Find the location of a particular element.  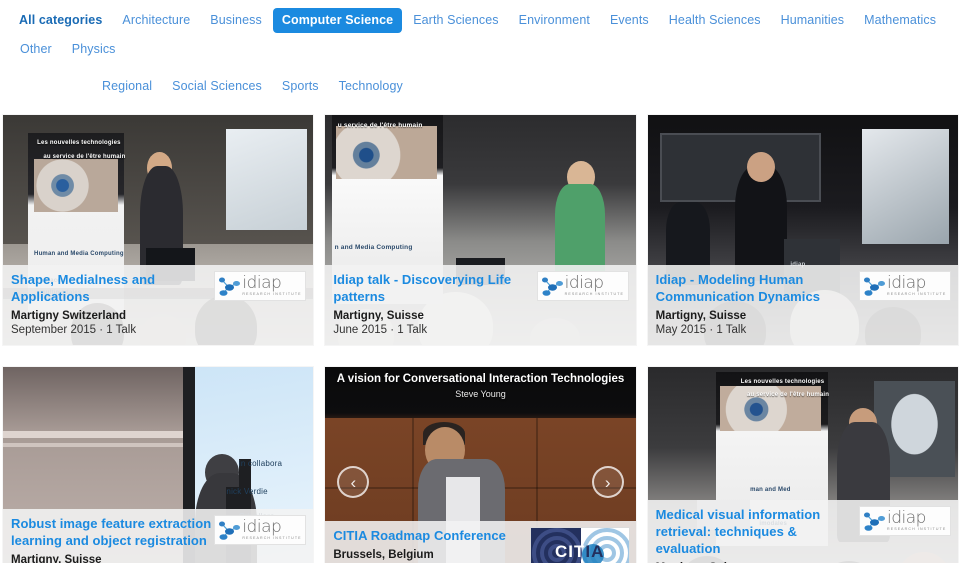

slide-line: u service de l'être humain is located at coordinates (380, 125).